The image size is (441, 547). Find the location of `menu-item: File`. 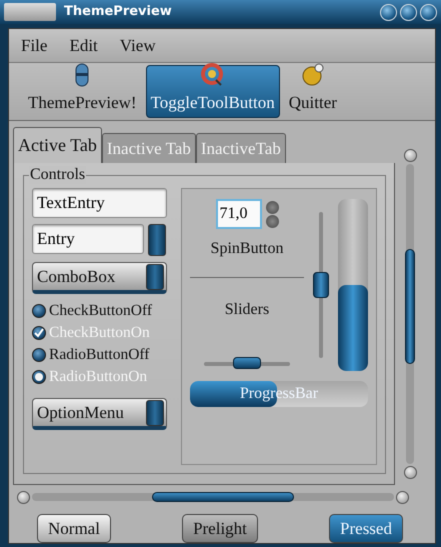

menu-item: File is located at coordinates (34, 45).